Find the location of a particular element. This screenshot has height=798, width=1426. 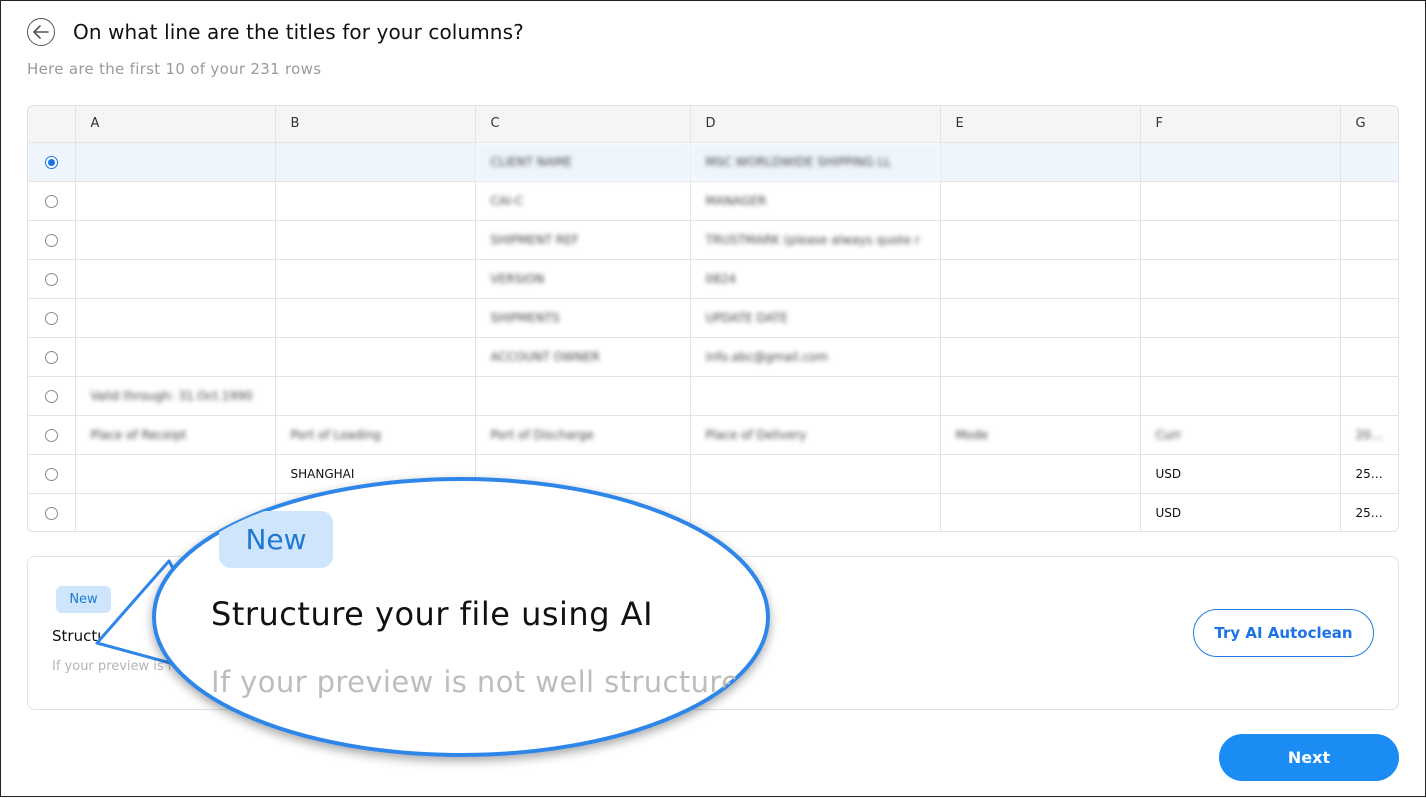

table-cell: MANAGER is located at coordinates (815, 201).